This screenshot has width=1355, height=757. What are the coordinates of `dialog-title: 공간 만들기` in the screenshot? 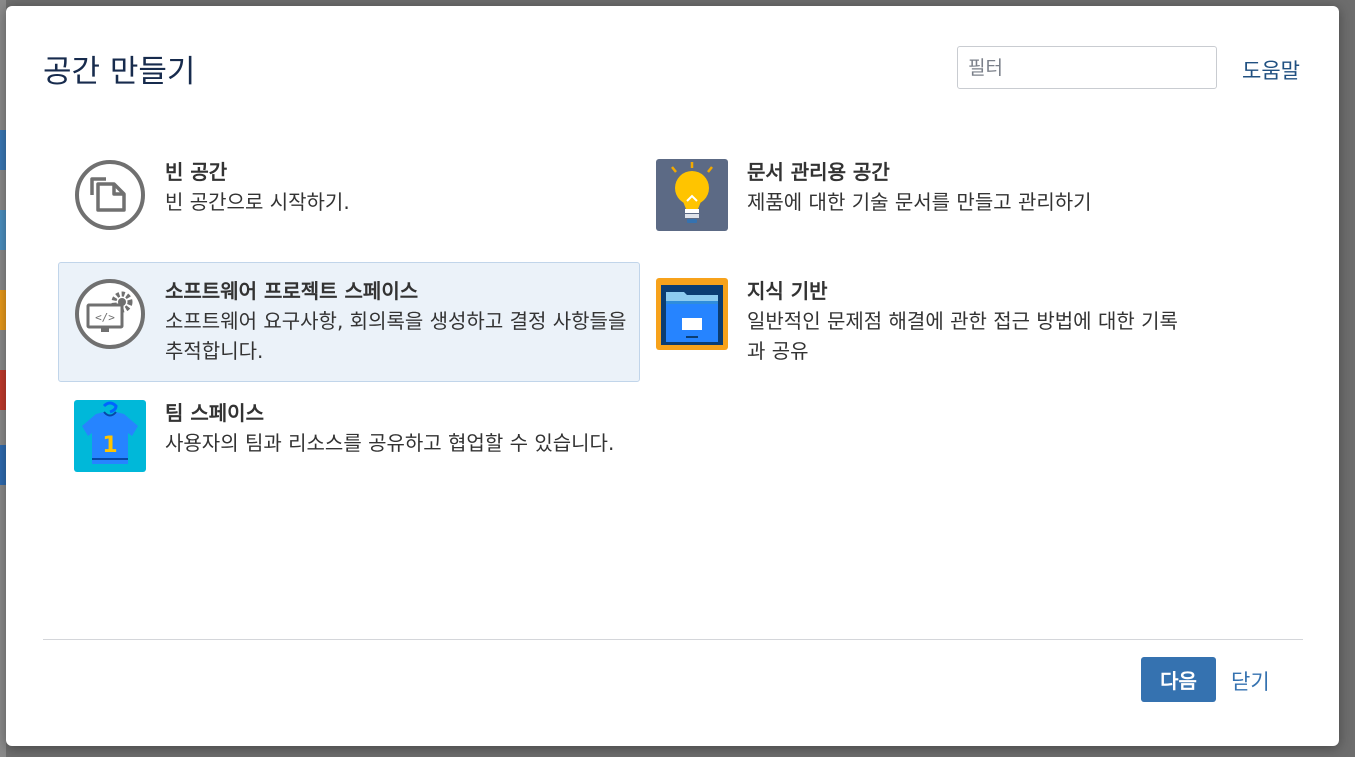 It's located at (119, 72).